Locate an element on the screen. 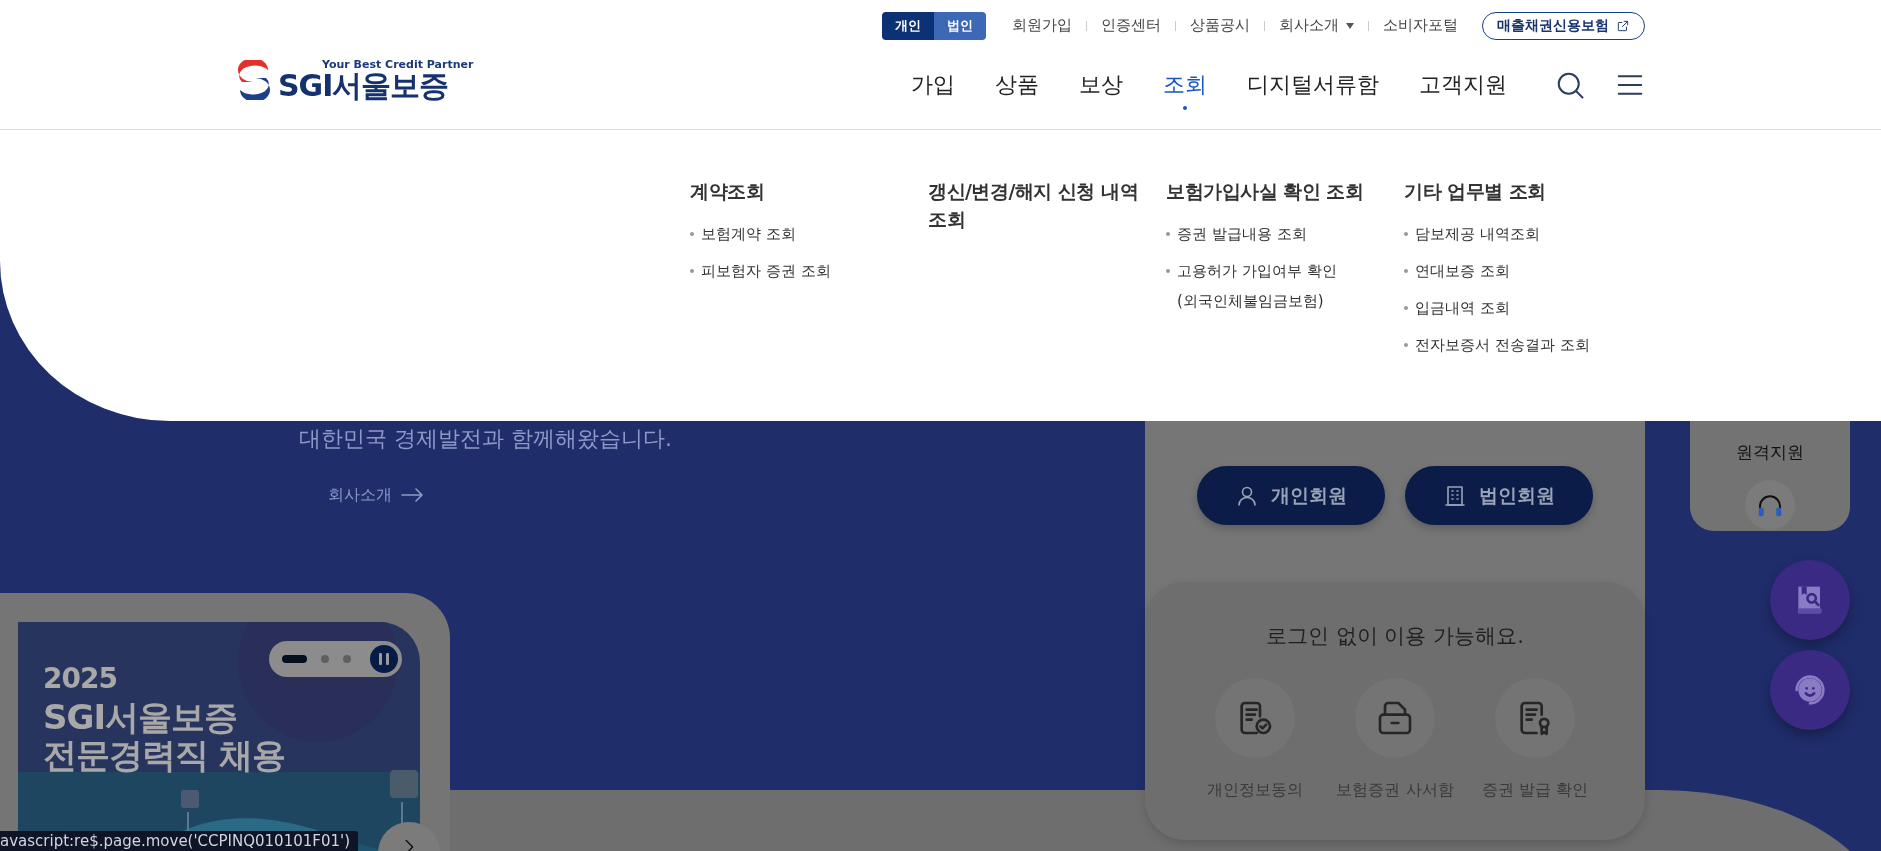  menu-item: 증권 발급내용 조회 is located at coordinates (1279, 234).